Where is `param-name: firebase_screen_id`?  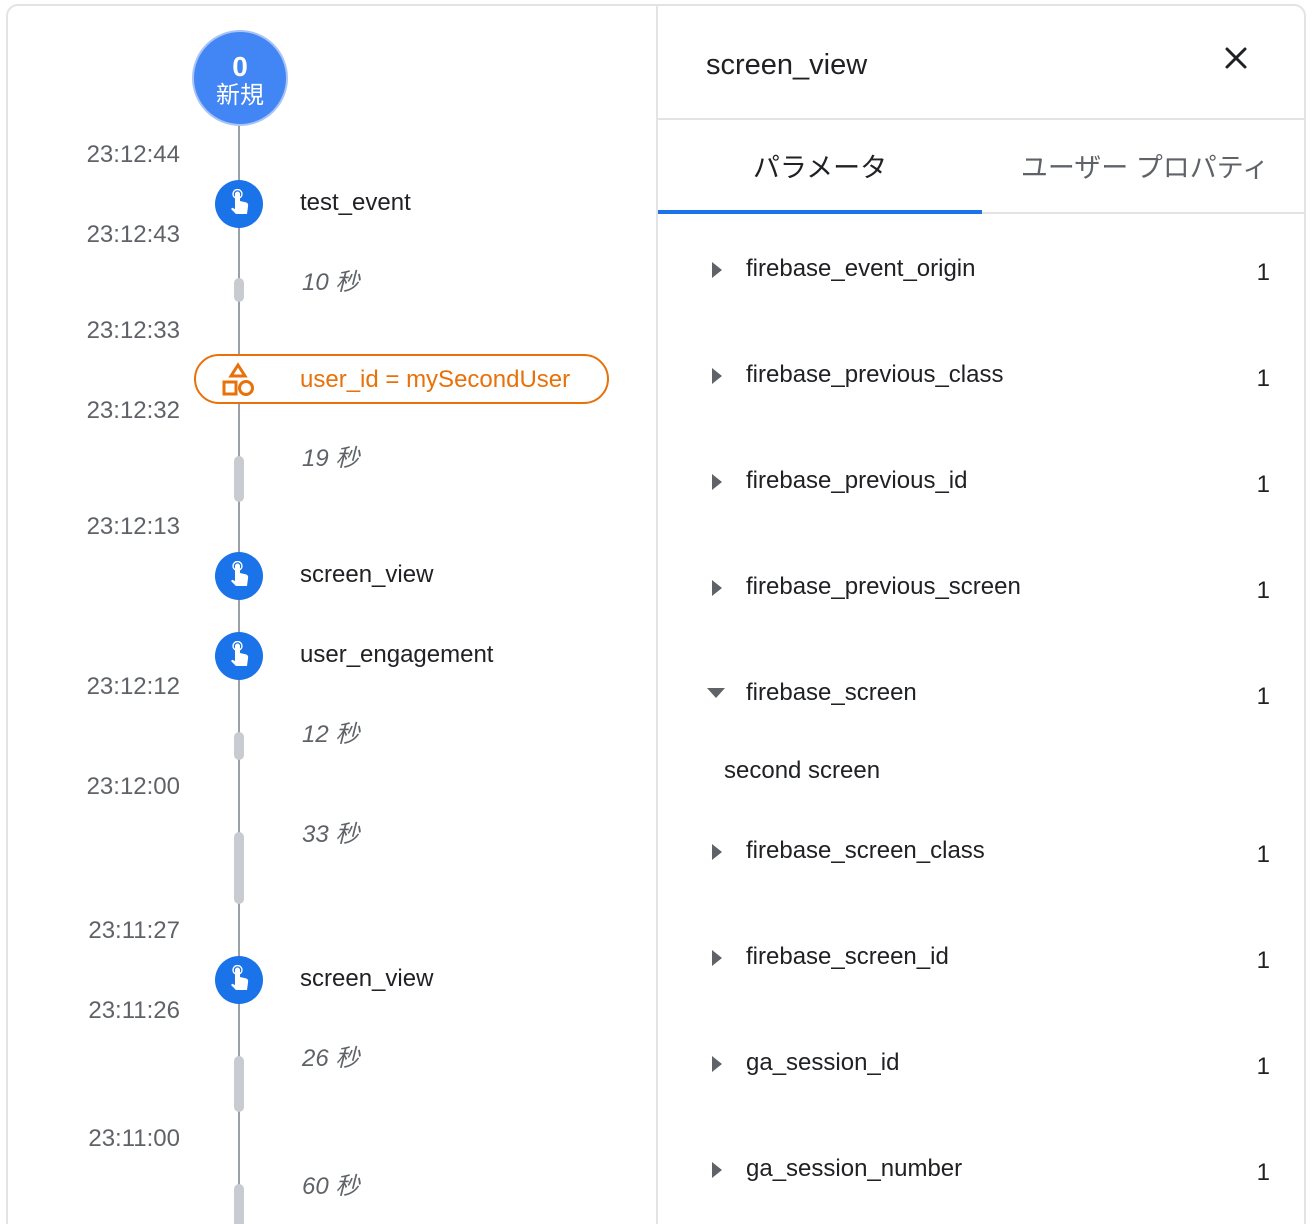
param-name: firebase_screen_id is located at coordinates (847, 956).